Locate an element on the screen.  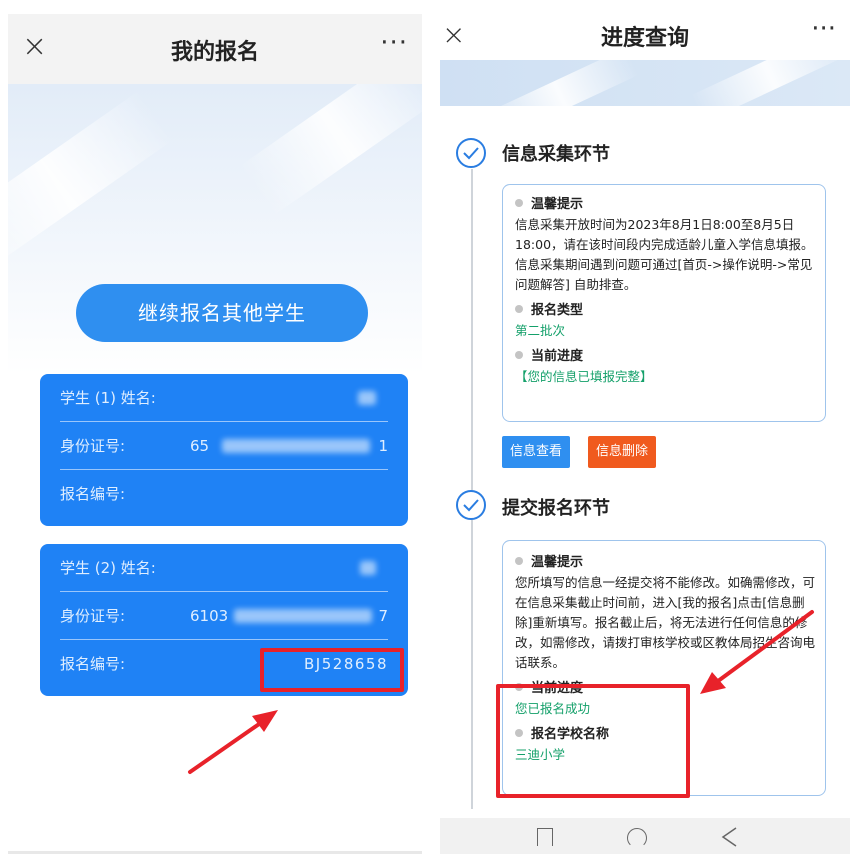
view-info-button: 信息查看 is located at coordinates (536, 452).